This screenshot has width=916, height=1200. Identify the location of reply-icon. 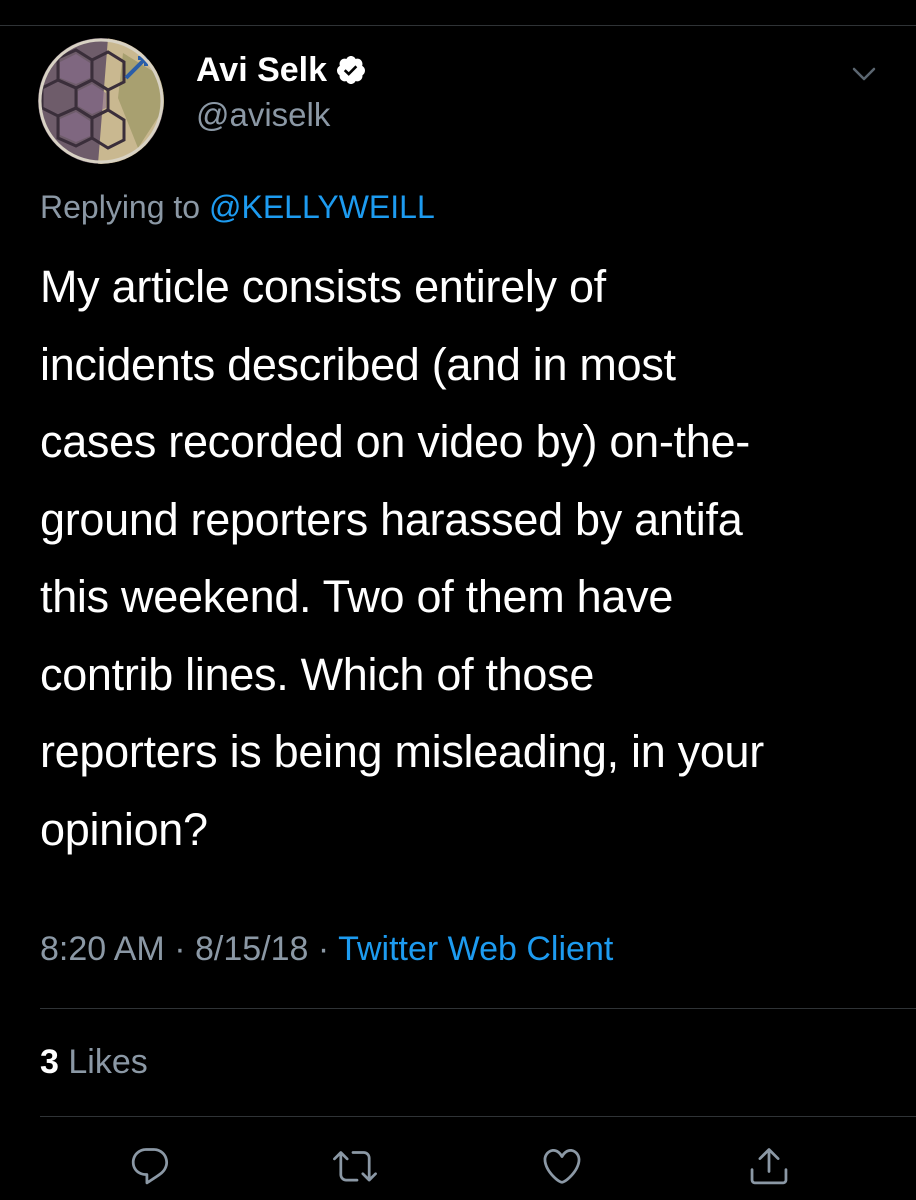
(150, 1166).